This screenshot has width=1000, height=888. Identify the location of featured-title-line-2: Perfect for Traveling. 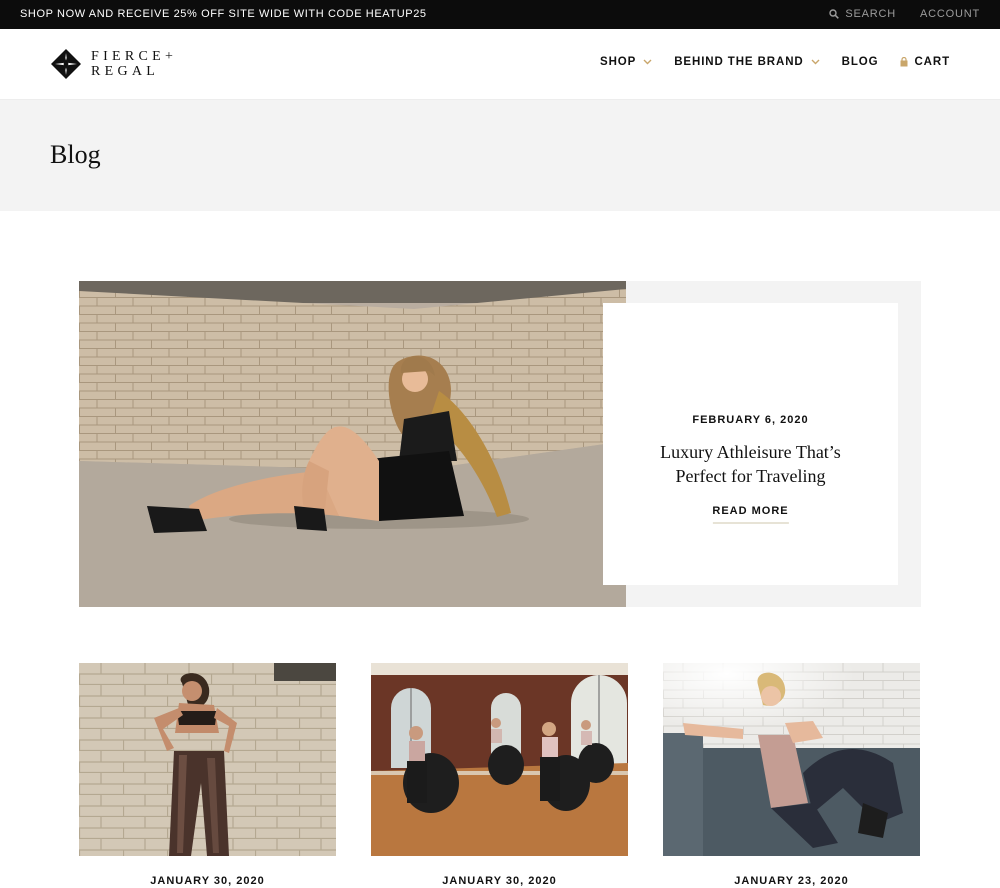
(750, 476).